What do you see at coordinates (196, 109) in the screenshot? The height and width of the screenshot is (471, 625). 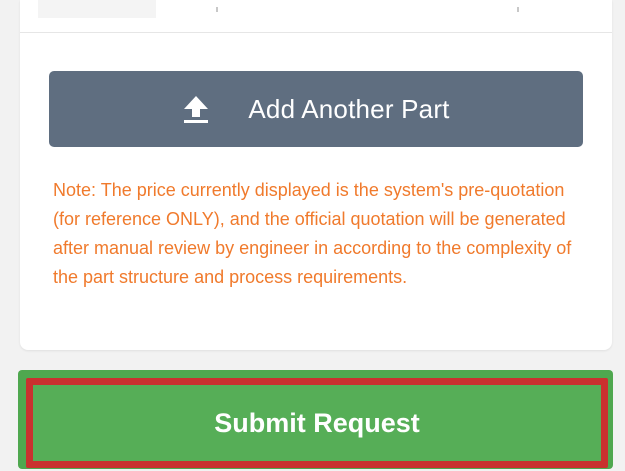 I see `upload-arrow-icon` at bounding box center [196, 109].